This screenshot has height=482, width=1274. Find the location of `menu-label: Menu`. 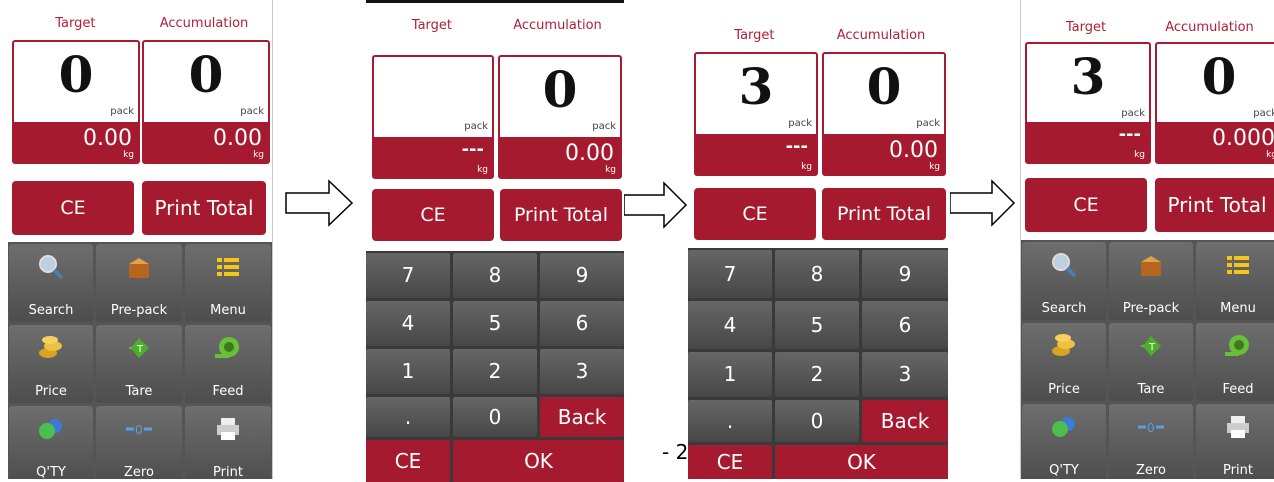

menu-label: Menu is located at coordinates (1238, 308).